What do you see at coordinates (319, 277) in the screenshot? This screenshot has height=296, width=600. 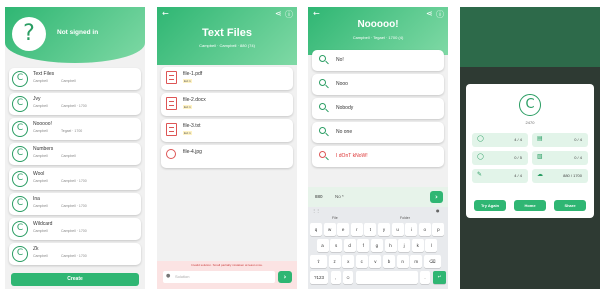 I see `key-?123: ?123` at bounding box center [319, 277].